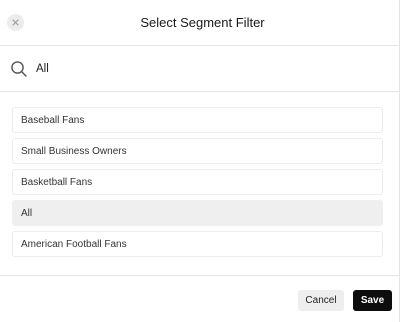  I want to click on search-icon, so click(19, 69).